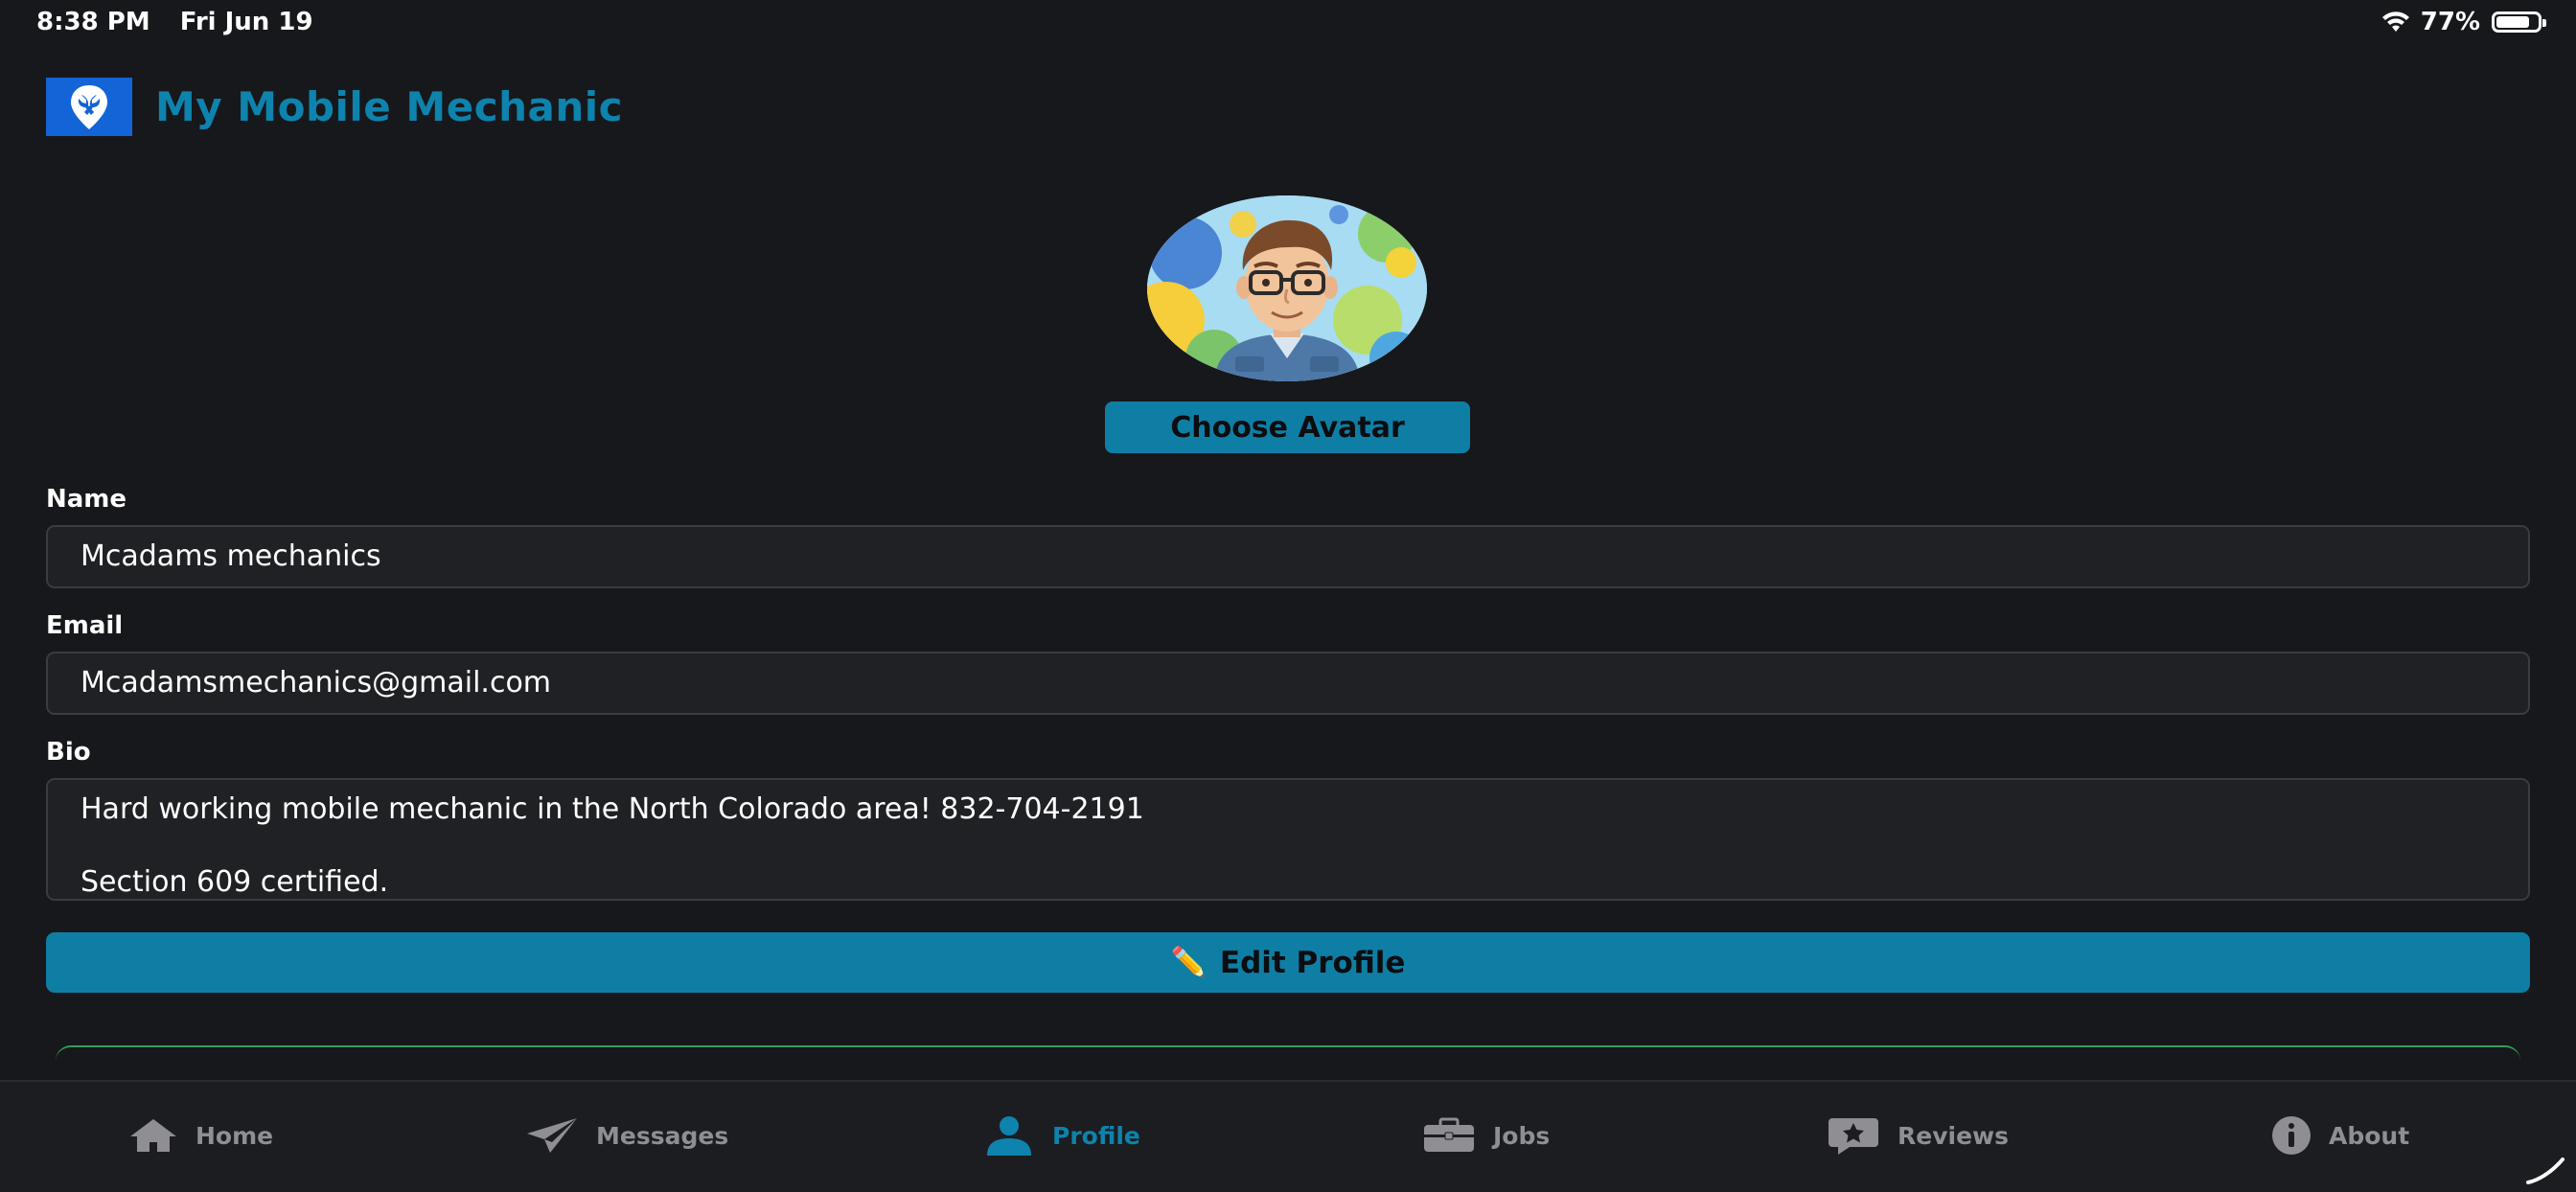  I want to click on wifi-icon, so click(2395, 21).